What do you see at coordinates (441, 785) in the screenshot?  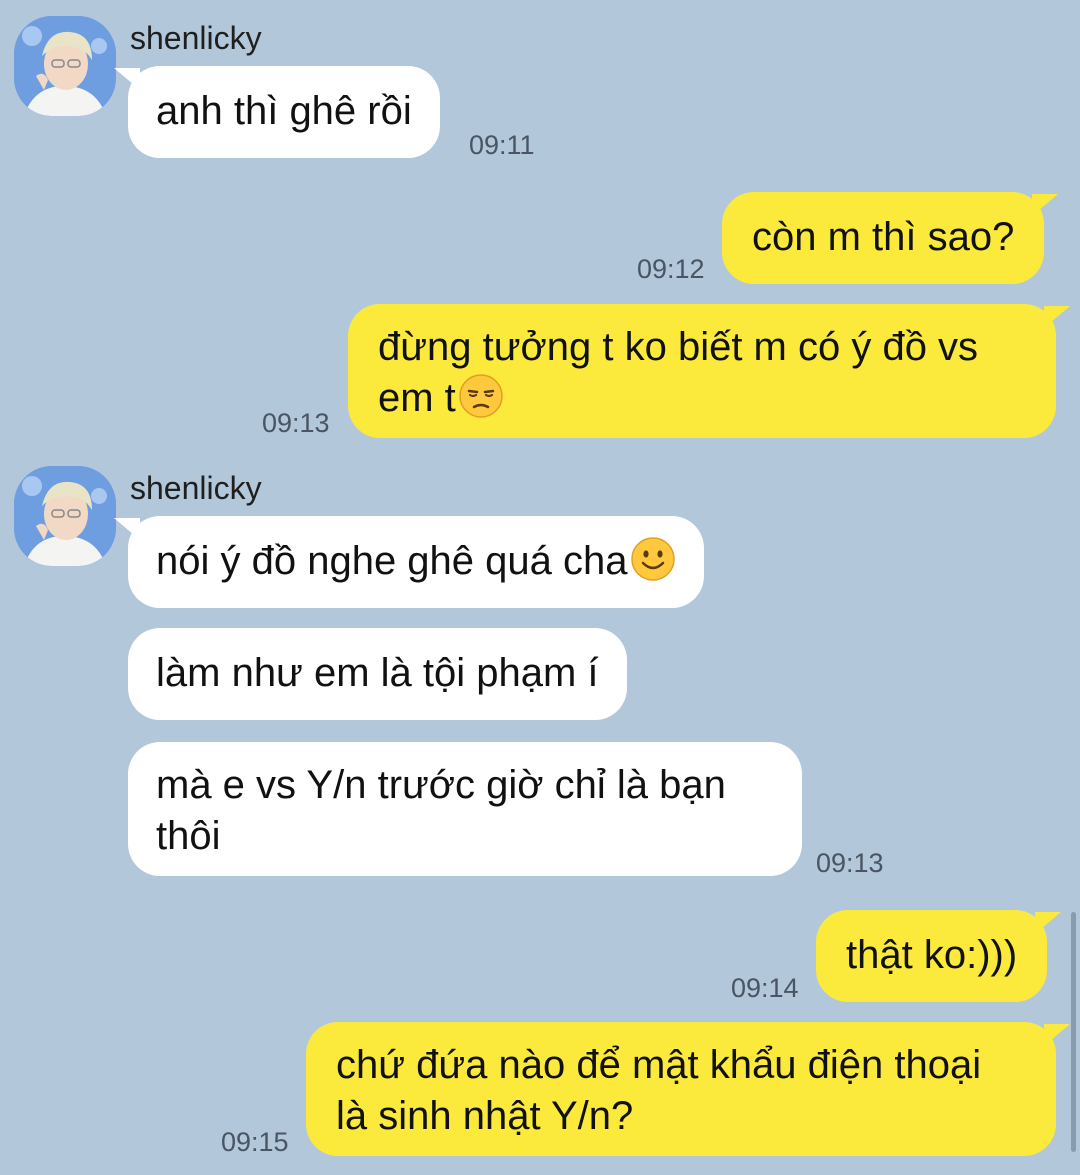 I see `message-text-line: mà e vs Y/n trước giờ chỉ là bạn` at bounding box center [441, 785].